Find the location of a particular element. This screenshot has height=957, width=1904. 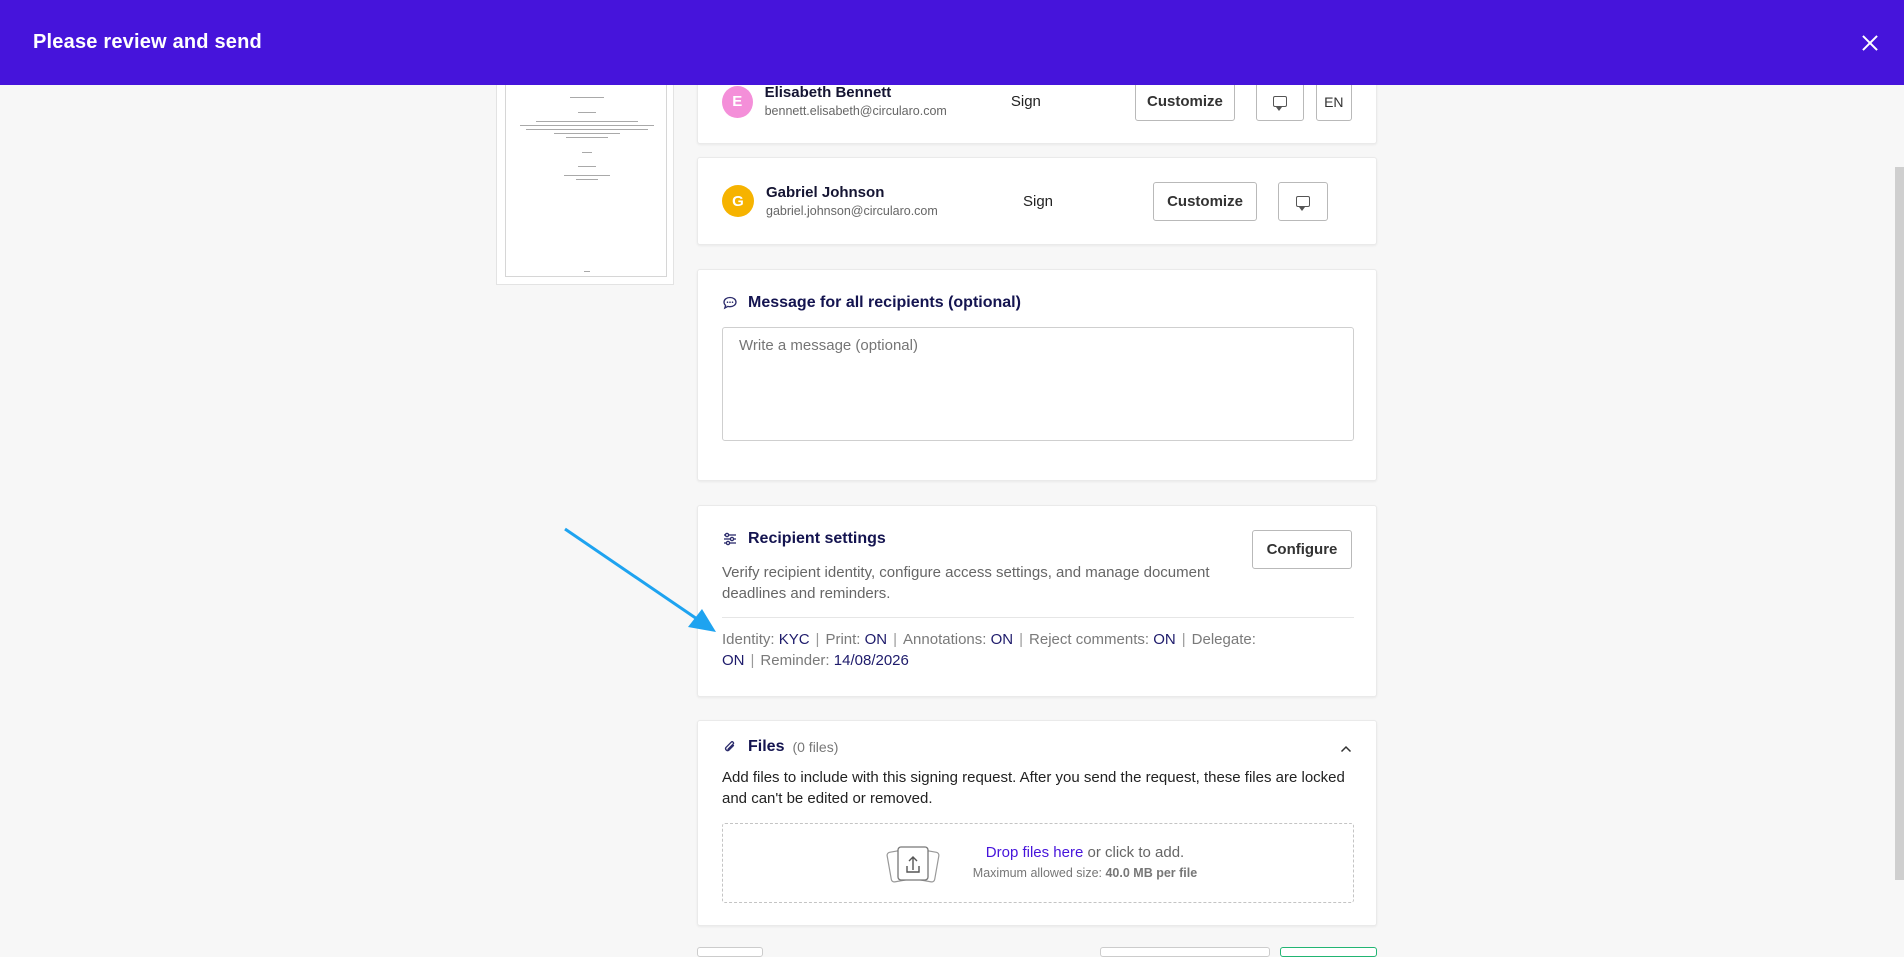

recipient-email: bennett.elisabeth@circularo.com is located at coordinates (855, 110).